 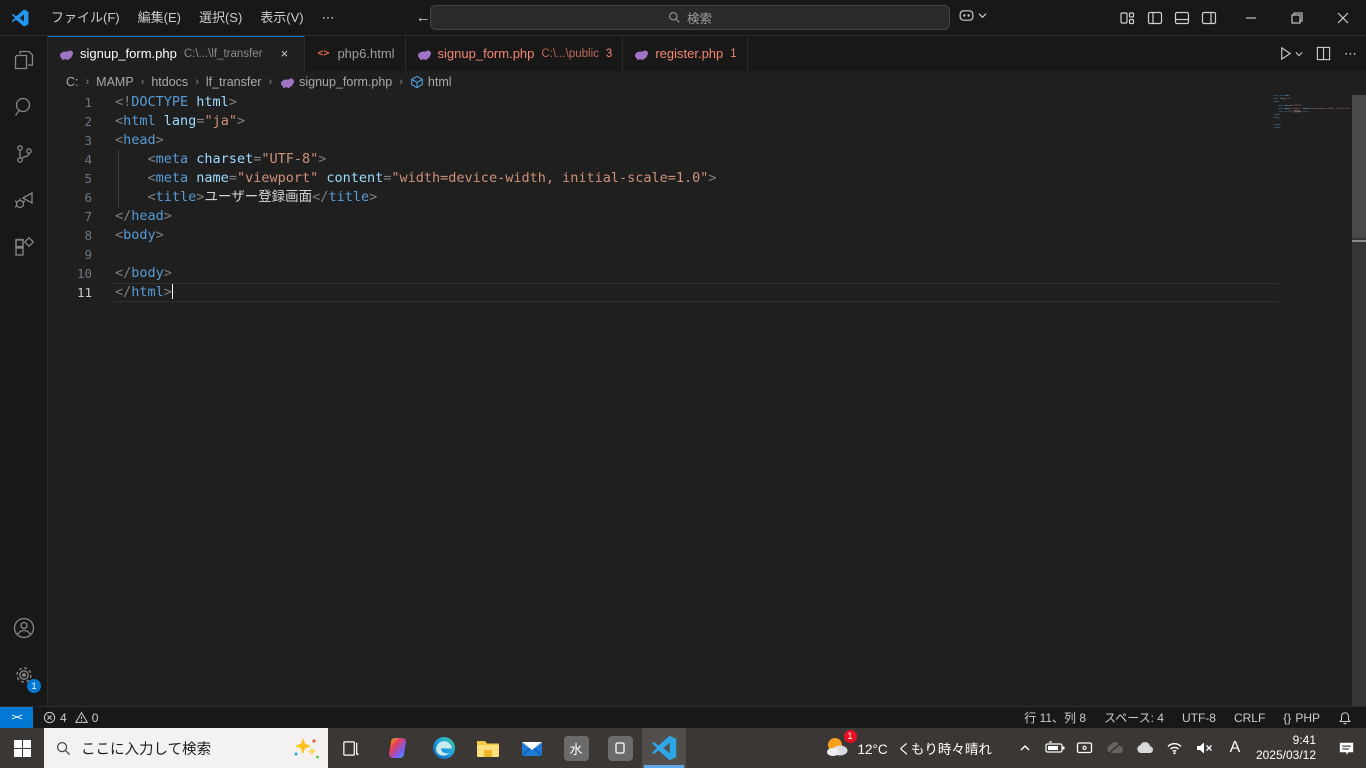 What do you see at coordinates (707, 235) in the screenshot?
I see `code-line: 8 <body>` at bounding box center [707, 235].